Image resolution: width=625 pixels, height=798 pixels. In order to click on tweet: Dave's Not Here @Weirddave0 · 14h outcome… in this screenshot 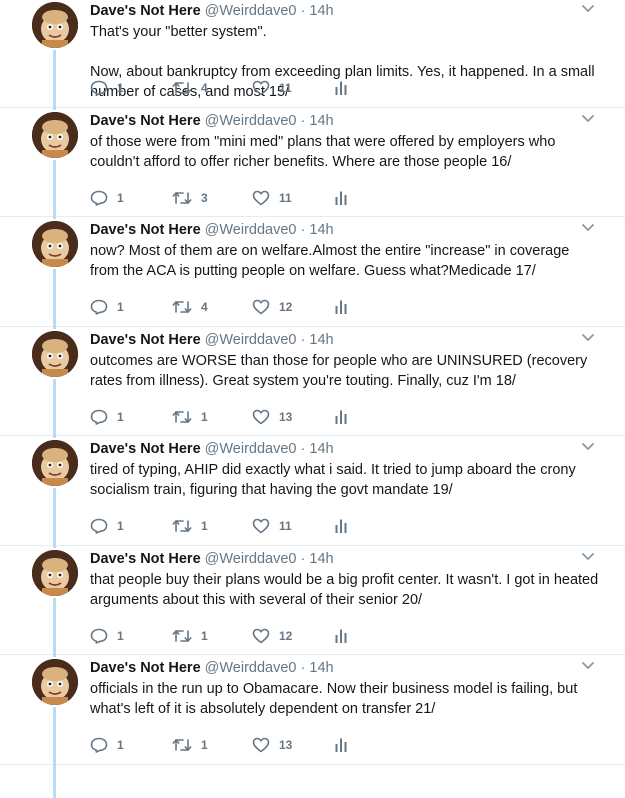, I will do `click(312, 381)`.